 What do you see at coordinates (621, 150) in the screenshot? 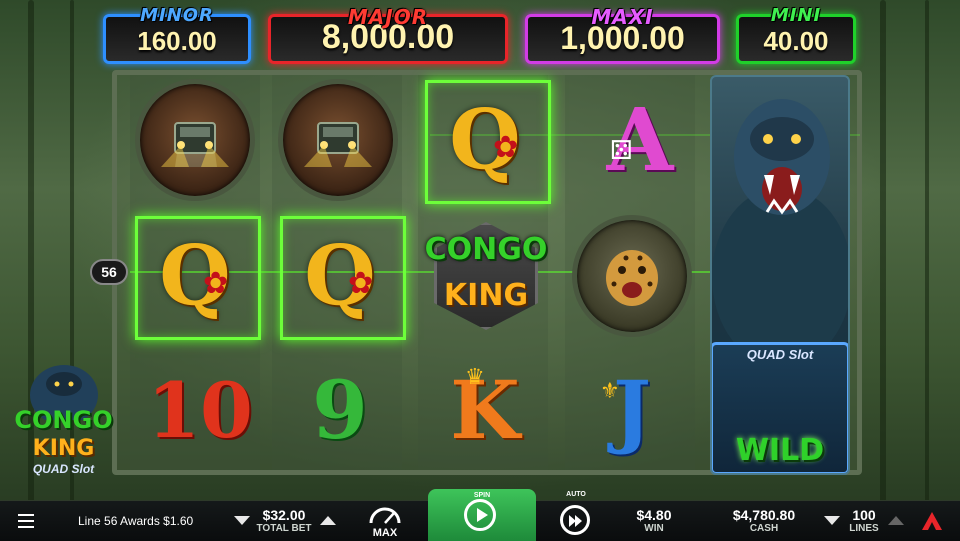
I see `dice-icon: ⚄` at bounding box center [621, 150].